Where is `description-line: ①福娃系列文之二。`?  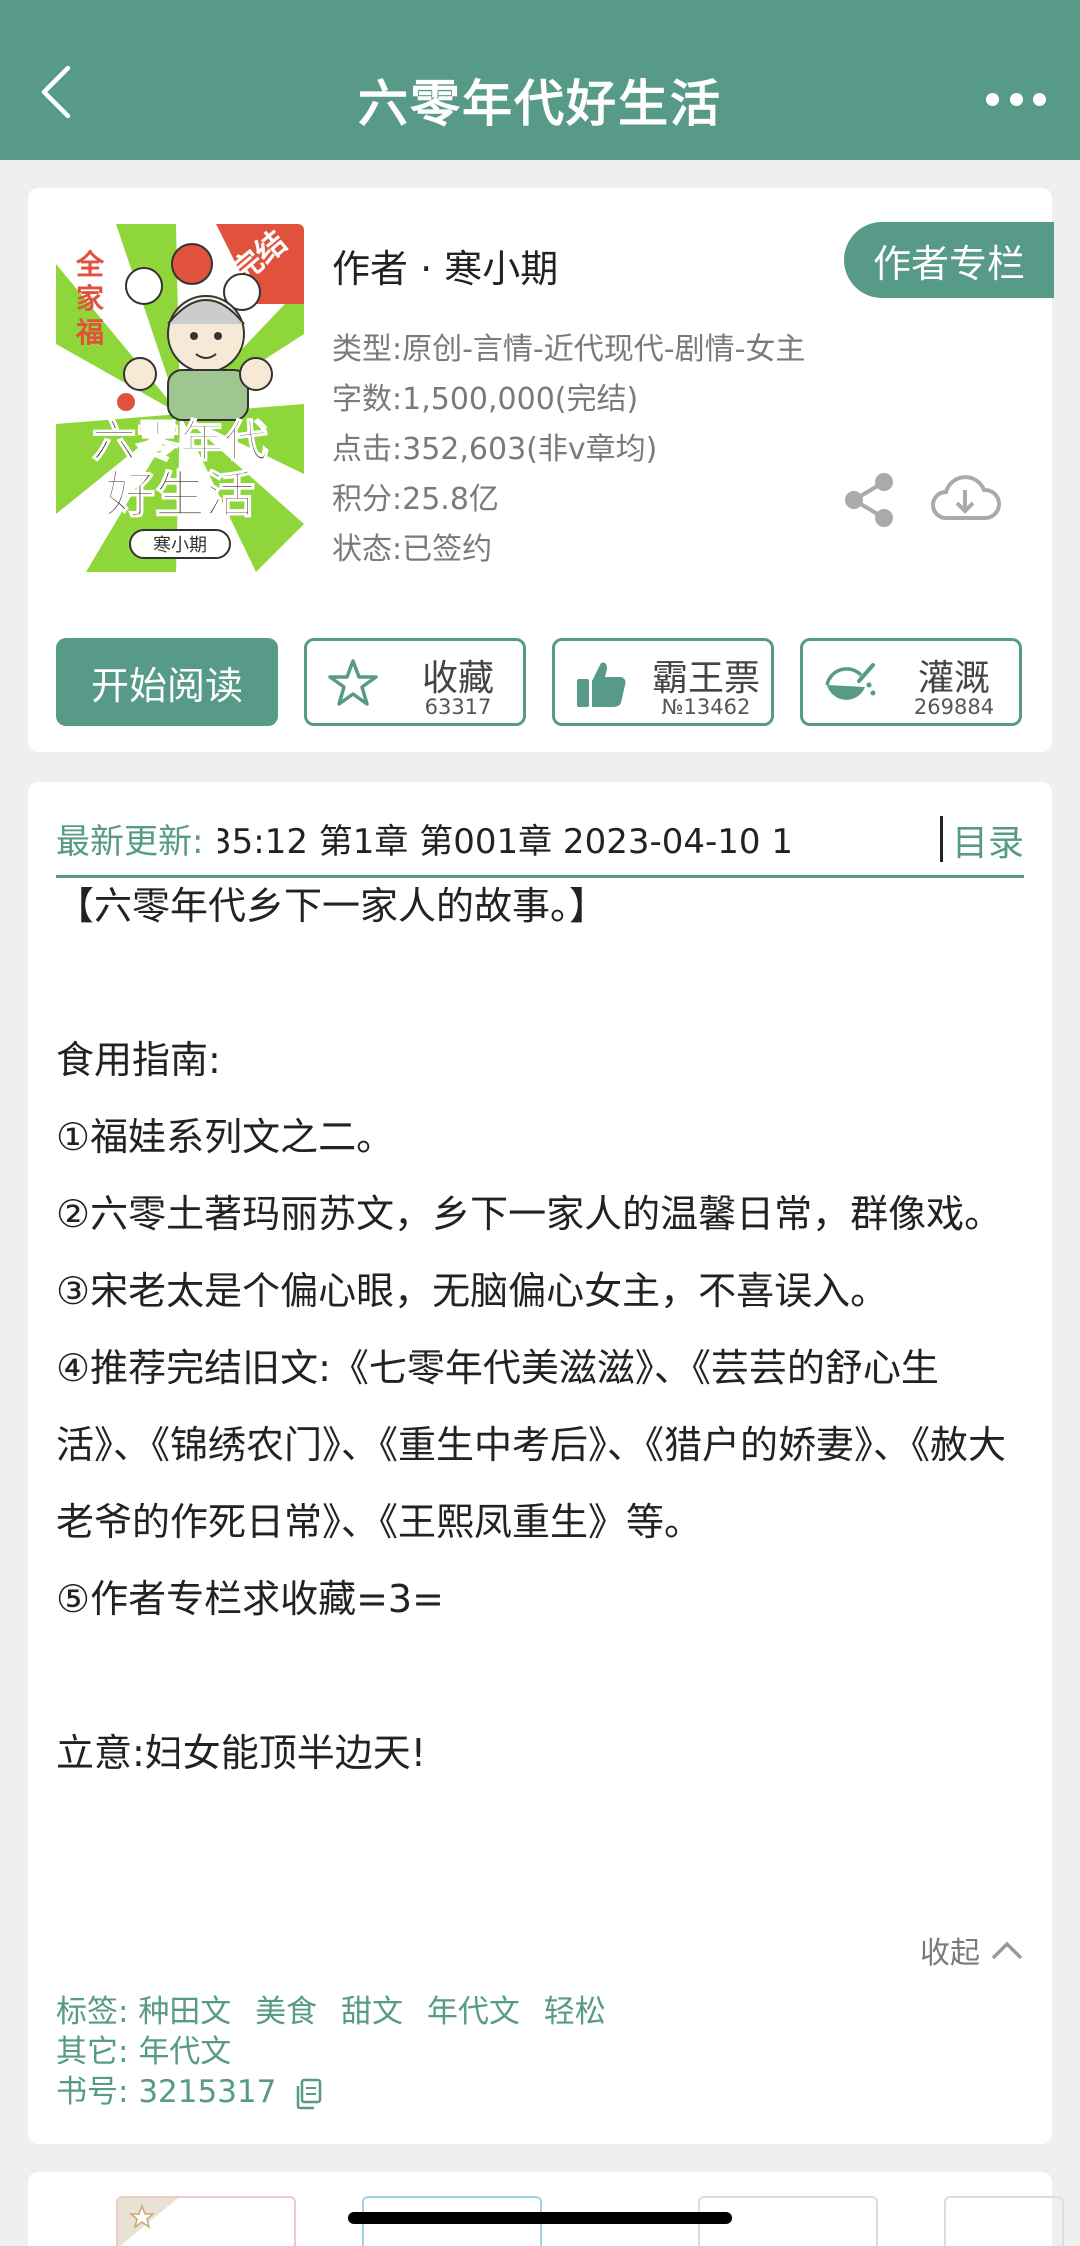
description-line: ①福娃系列文之二。 is located at coordinates (225, 1137).